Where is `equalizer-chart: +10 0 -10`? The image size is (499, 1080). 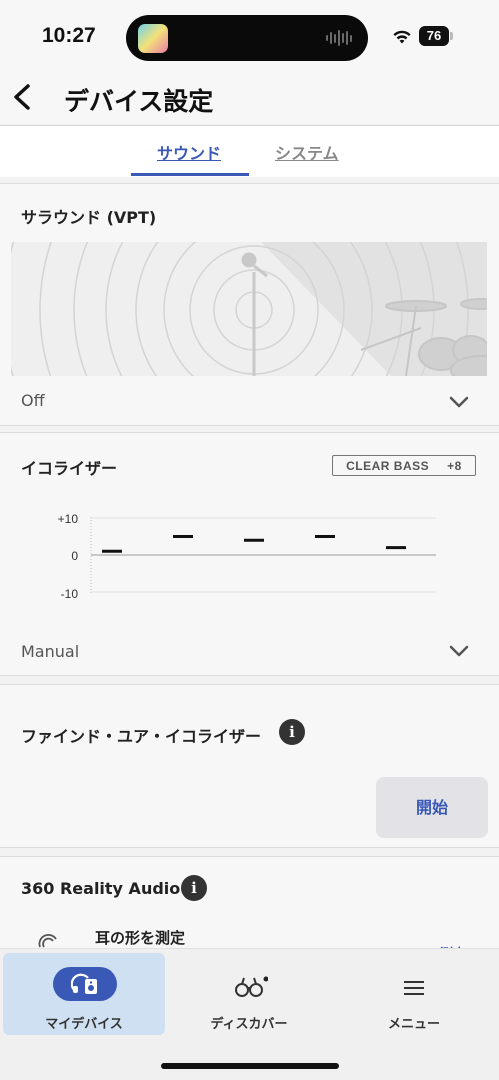 equalizer-chart: +10 0 -10 is located at coordinates (245, 555).